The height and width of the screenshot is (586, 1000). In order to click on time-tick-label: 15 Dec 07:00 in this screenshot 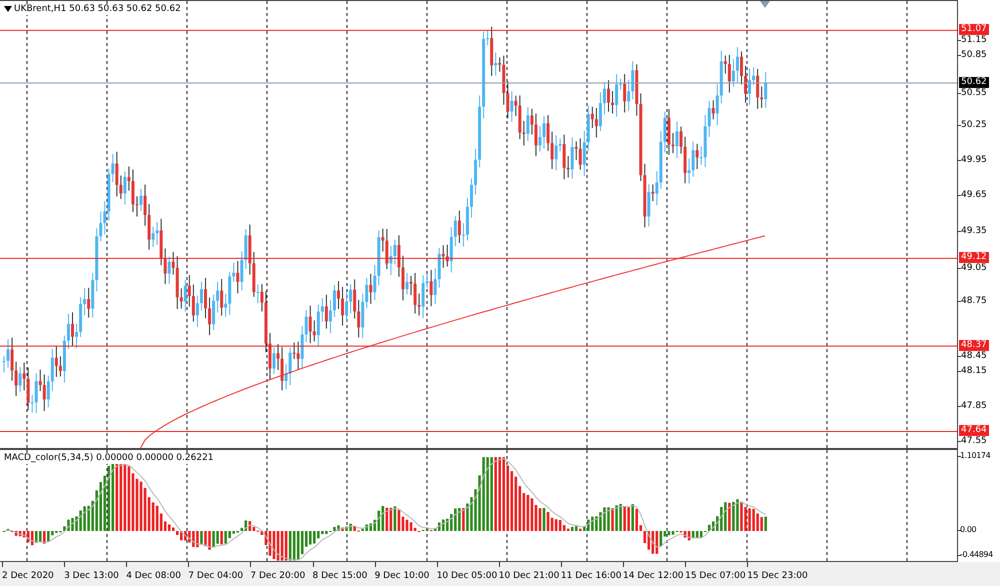, I will do `click(715, 576)`.